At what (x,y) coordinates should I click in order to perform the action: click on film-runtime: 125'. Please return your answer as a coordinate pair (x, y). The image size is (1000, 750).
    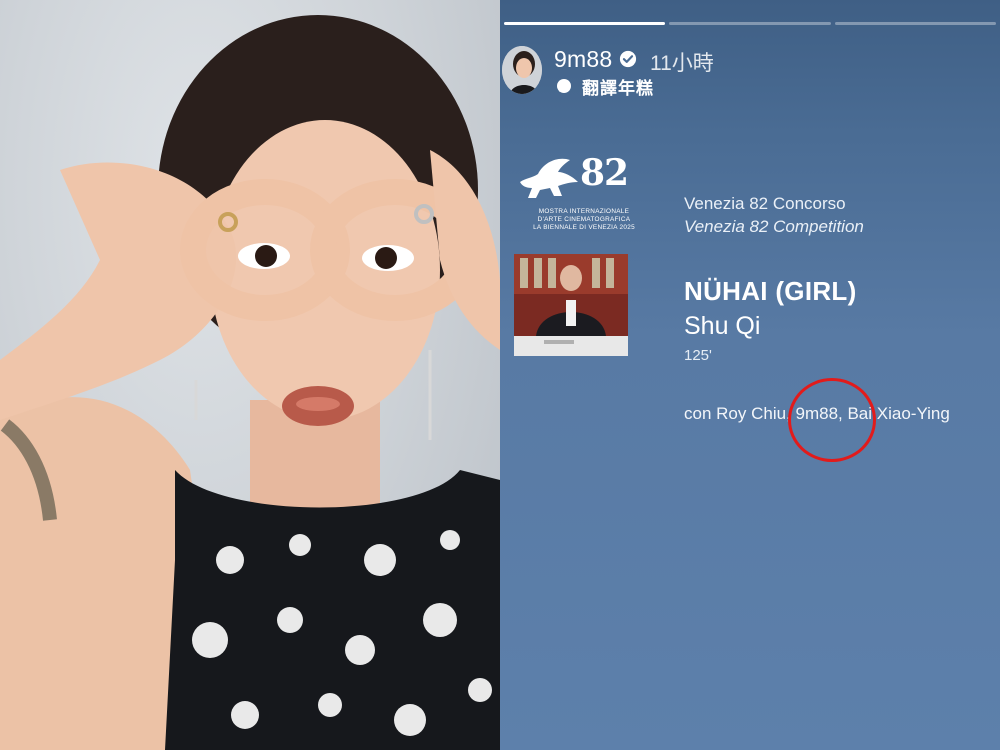
    Looking at the image, I should click on (698, 355).